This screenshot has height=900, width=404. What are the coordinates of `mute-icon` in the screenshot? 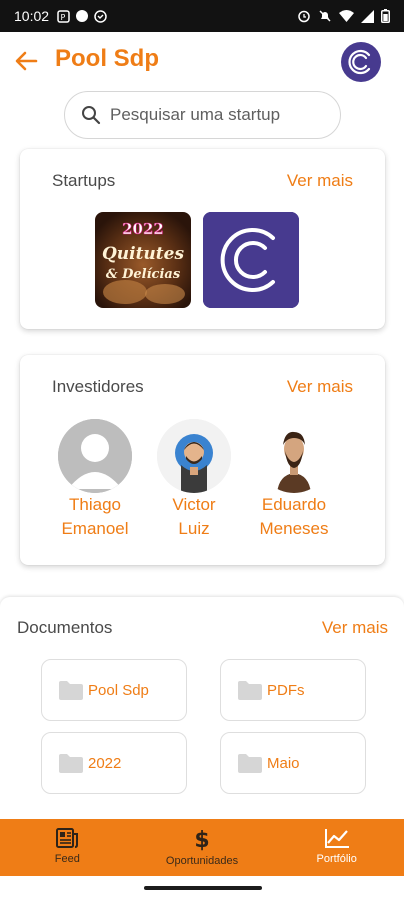 It's located at (325, 16).